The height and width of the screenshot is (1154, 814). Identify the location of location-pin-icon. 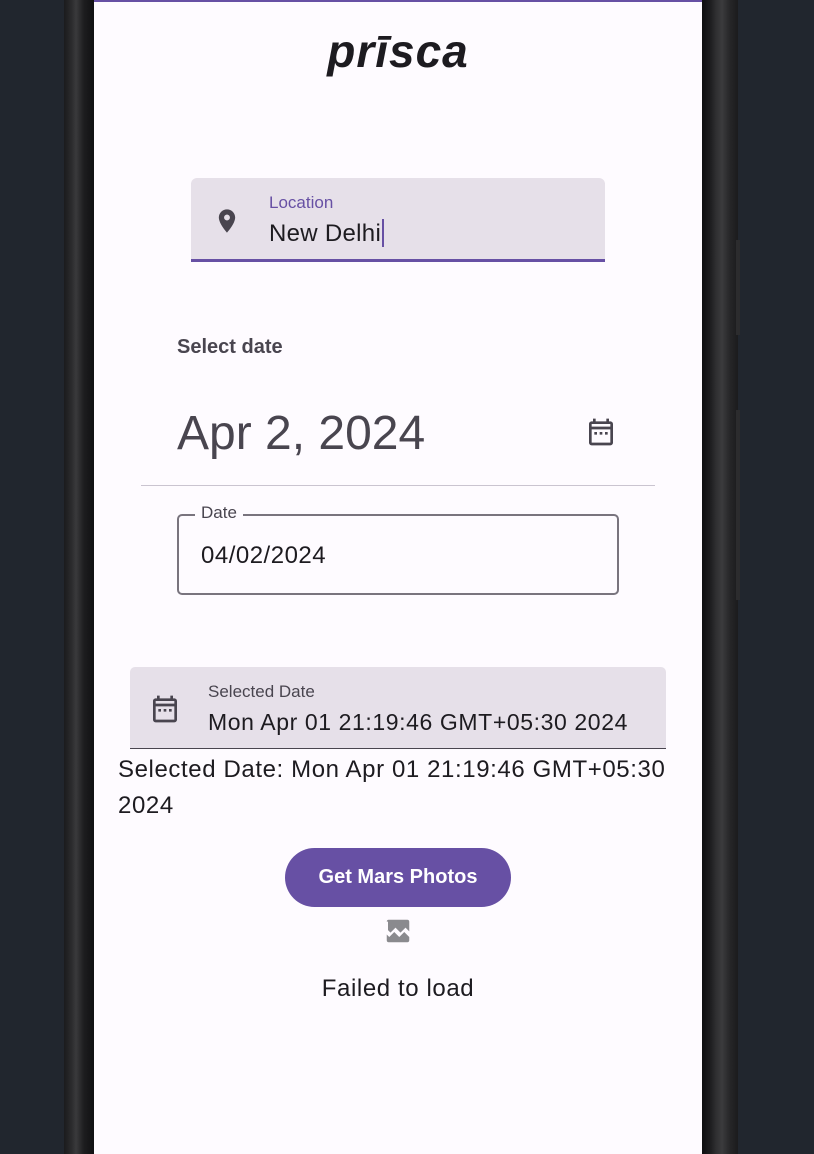
(227, 221).